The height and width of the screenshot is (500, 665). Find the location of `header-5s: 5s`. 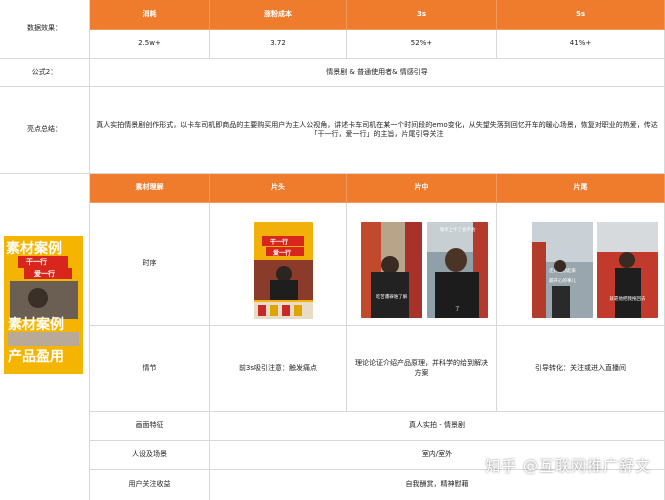

header-5s: 5s is located at coordinates (581, 15).